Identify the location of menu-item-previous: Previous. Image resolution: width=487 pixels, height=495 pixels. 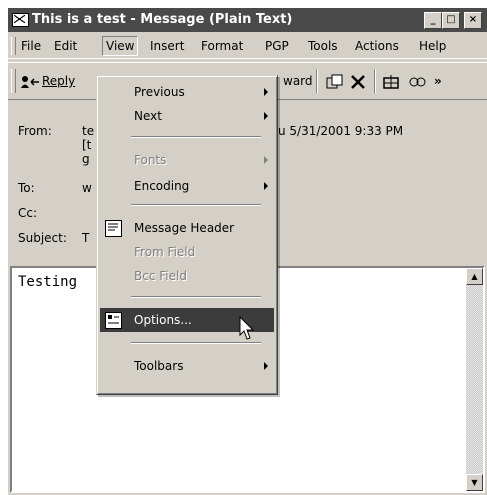
(187, 92).